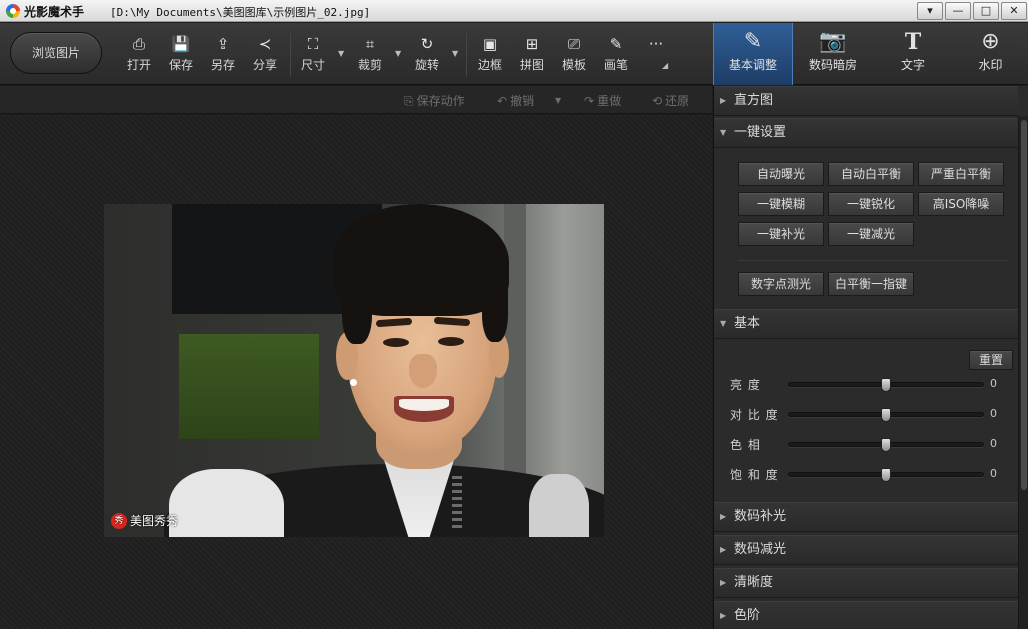 The width and height of the screenshot is (1028, 629). Describe the element at coordinates (745, 445) in the screenshot. I see `hue-label: 色 相` at that location.